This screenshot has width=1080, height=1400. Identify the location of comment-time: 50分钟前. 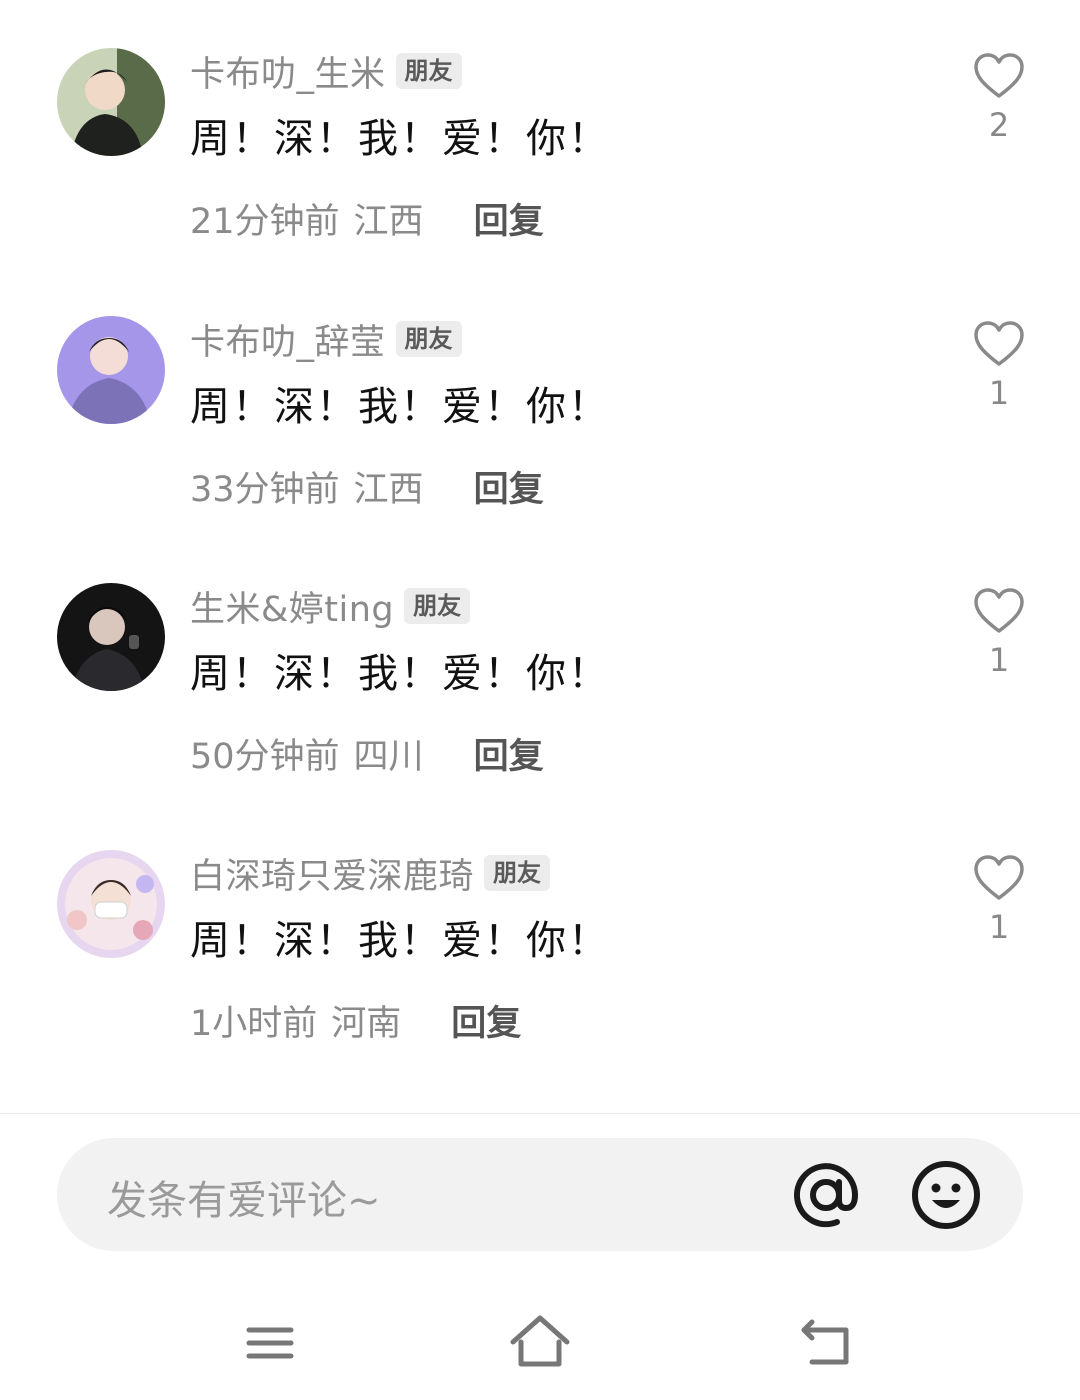
(265, 757).